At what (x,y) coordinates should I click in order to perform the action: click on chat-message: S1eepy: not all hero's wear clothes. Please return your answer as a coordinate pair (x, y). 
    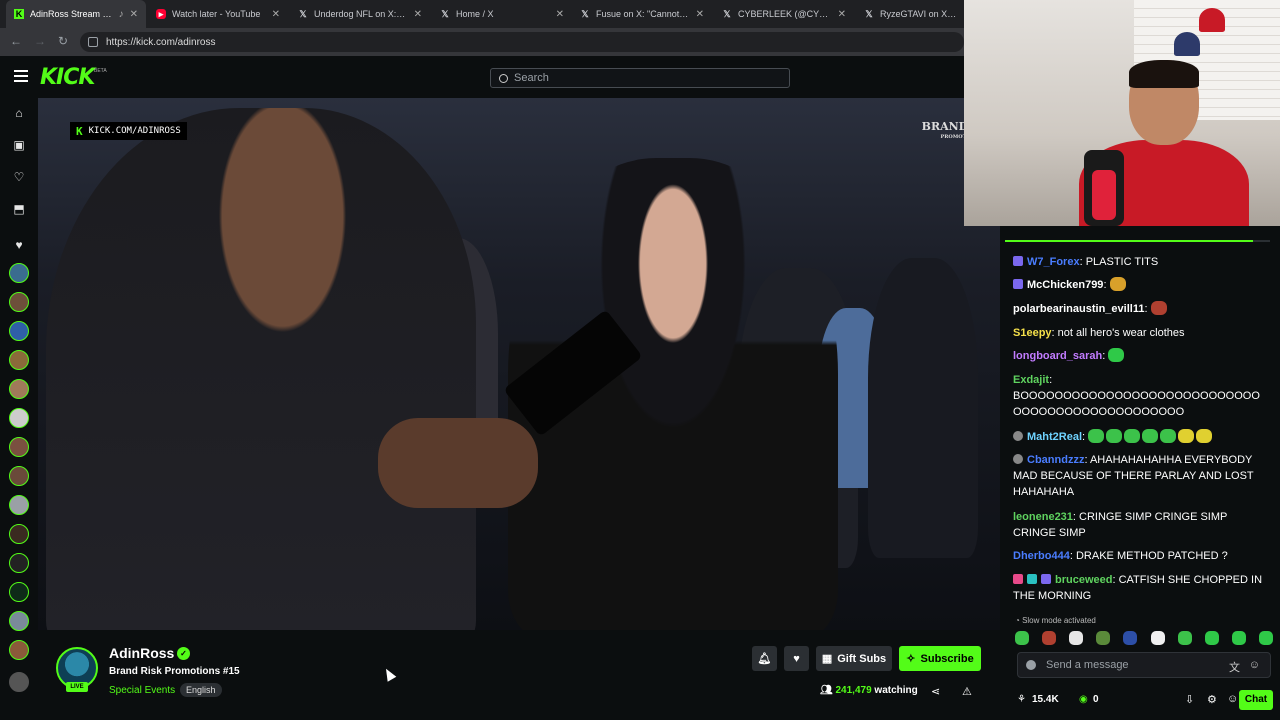
    Looking at the image, I should click on (1138, 333).